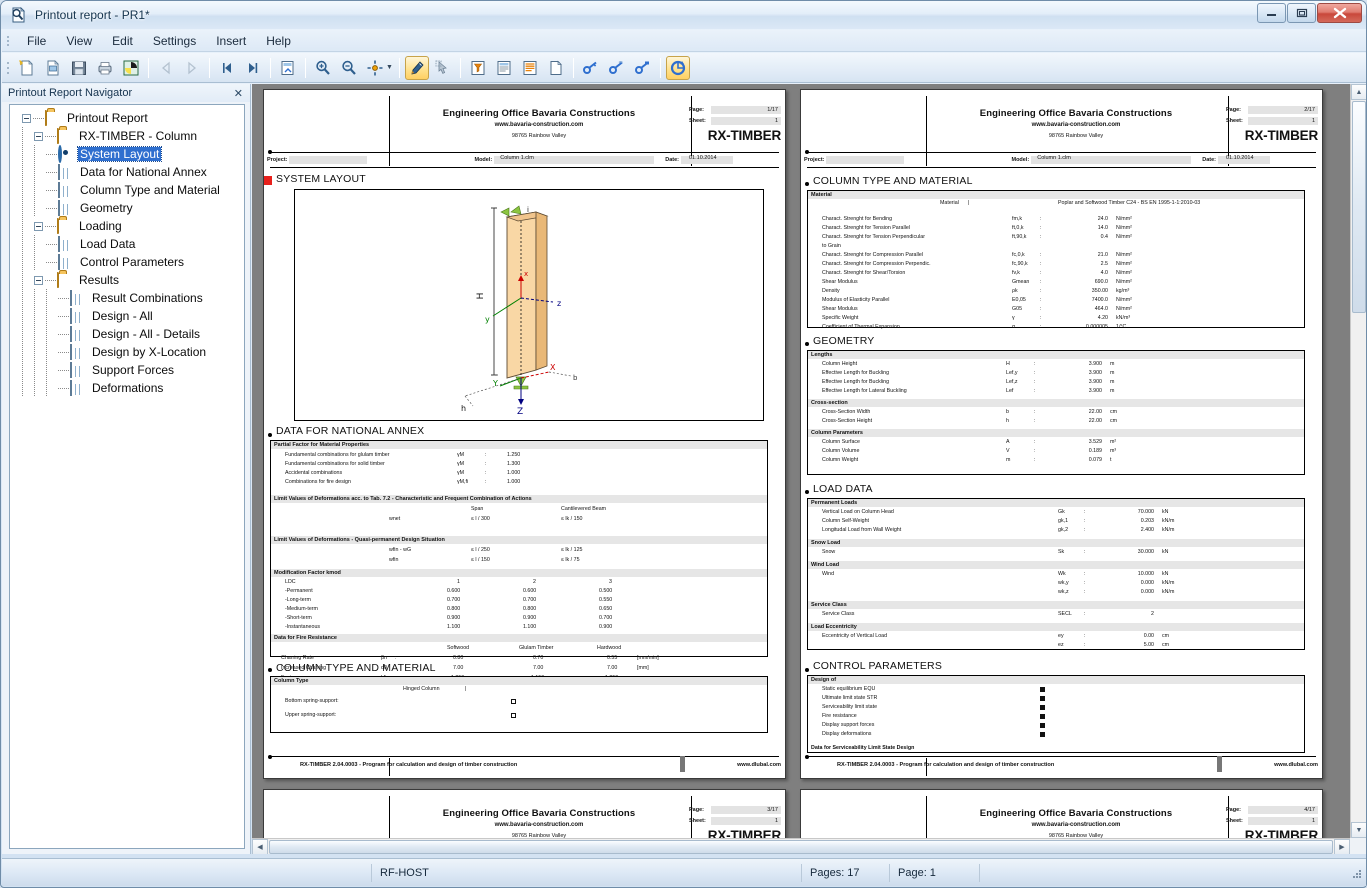  Describe the element at coordinates (513, 701) in the screenshot. I see `checkbox-bottom-spring-support` at that location.